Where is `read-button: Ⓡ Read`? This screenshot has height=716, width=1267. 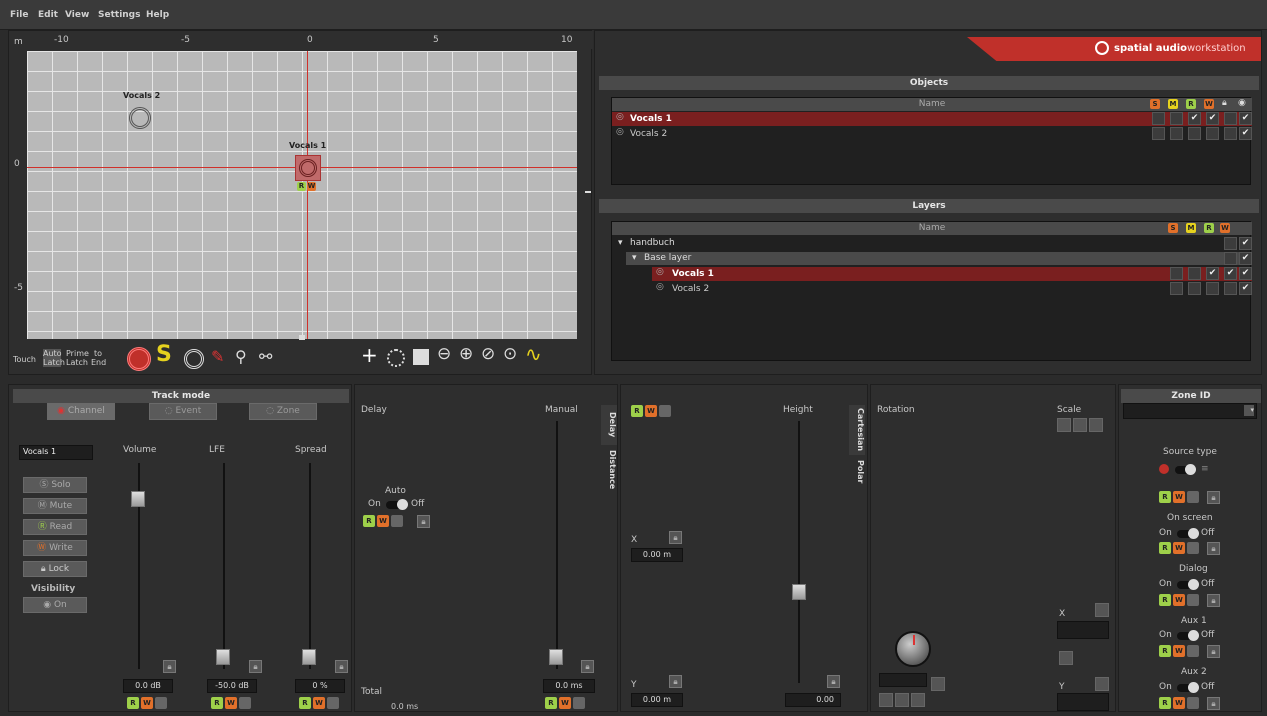
read-button: Ⓡ Read is located at coordinates (55, 527).